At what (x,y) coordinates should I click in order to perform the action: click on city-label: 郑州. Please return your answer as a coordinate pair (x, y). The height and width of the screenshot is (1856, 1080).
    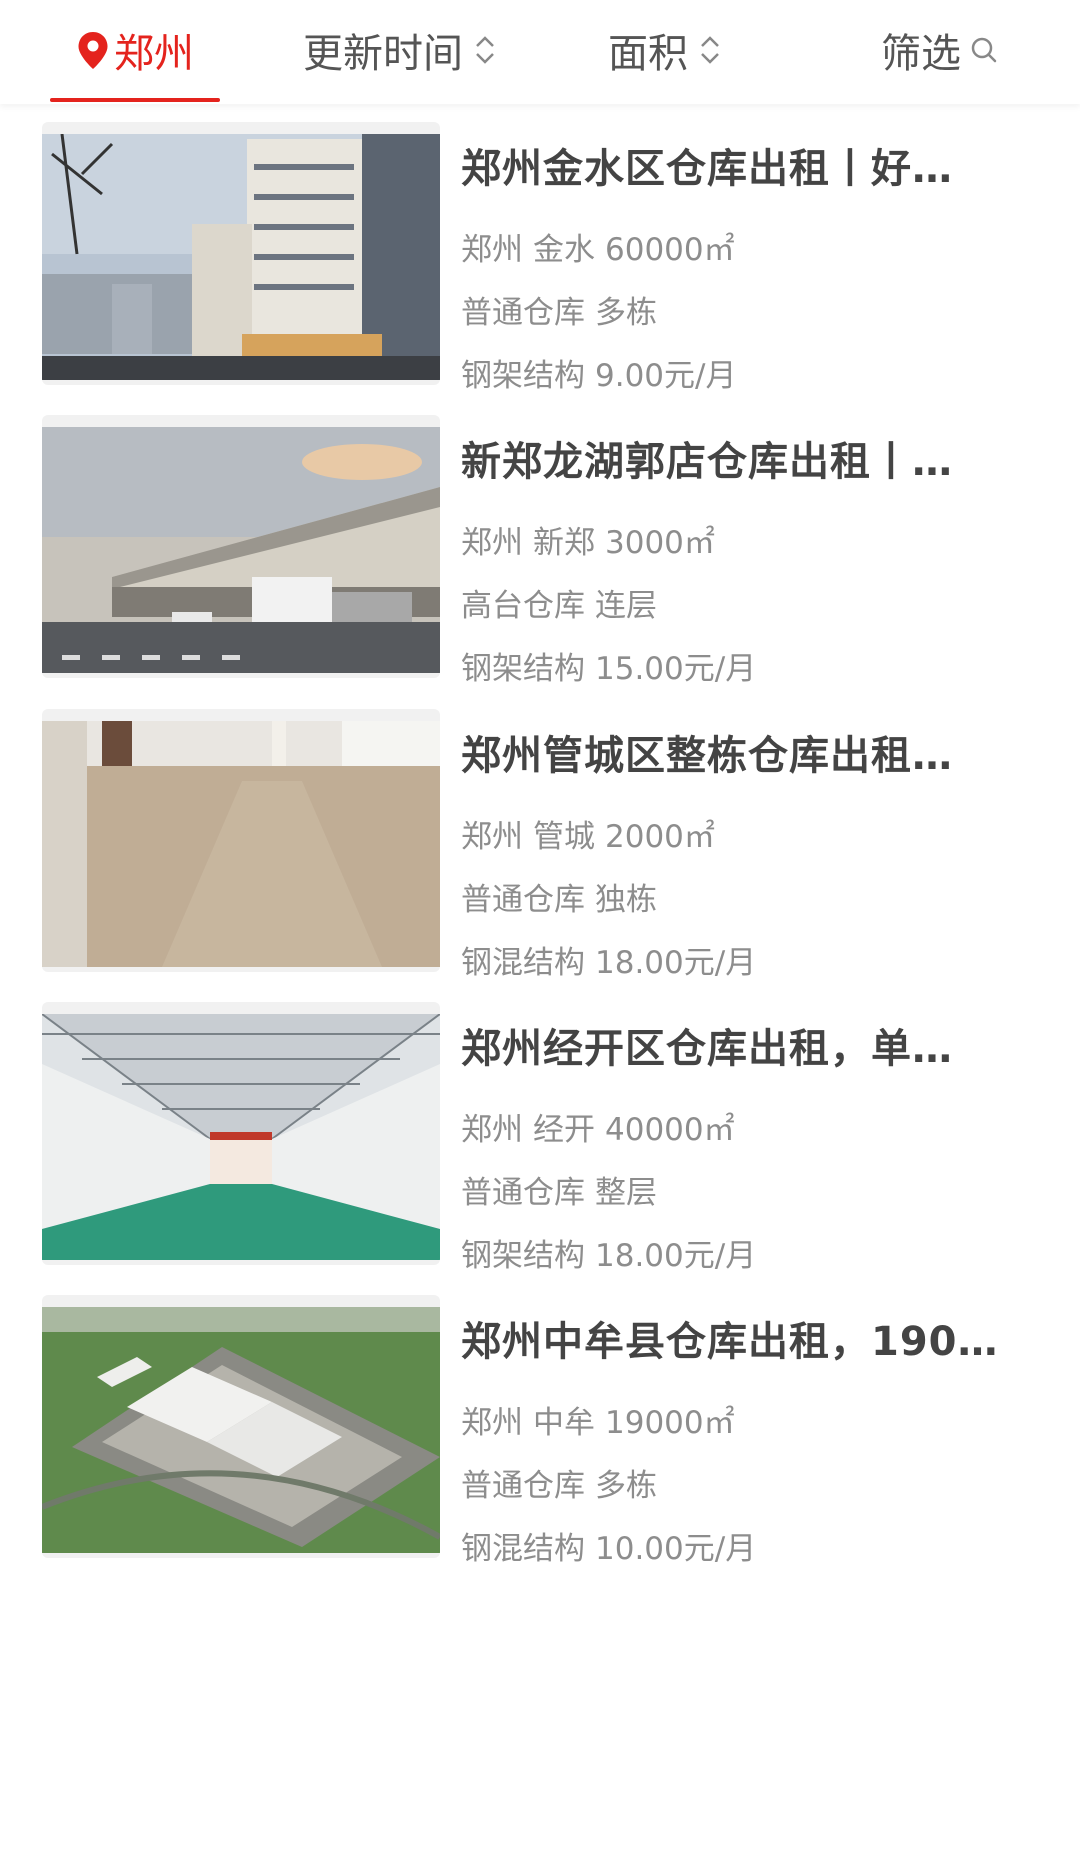
    Looking at the image, I should click on (154, 54).